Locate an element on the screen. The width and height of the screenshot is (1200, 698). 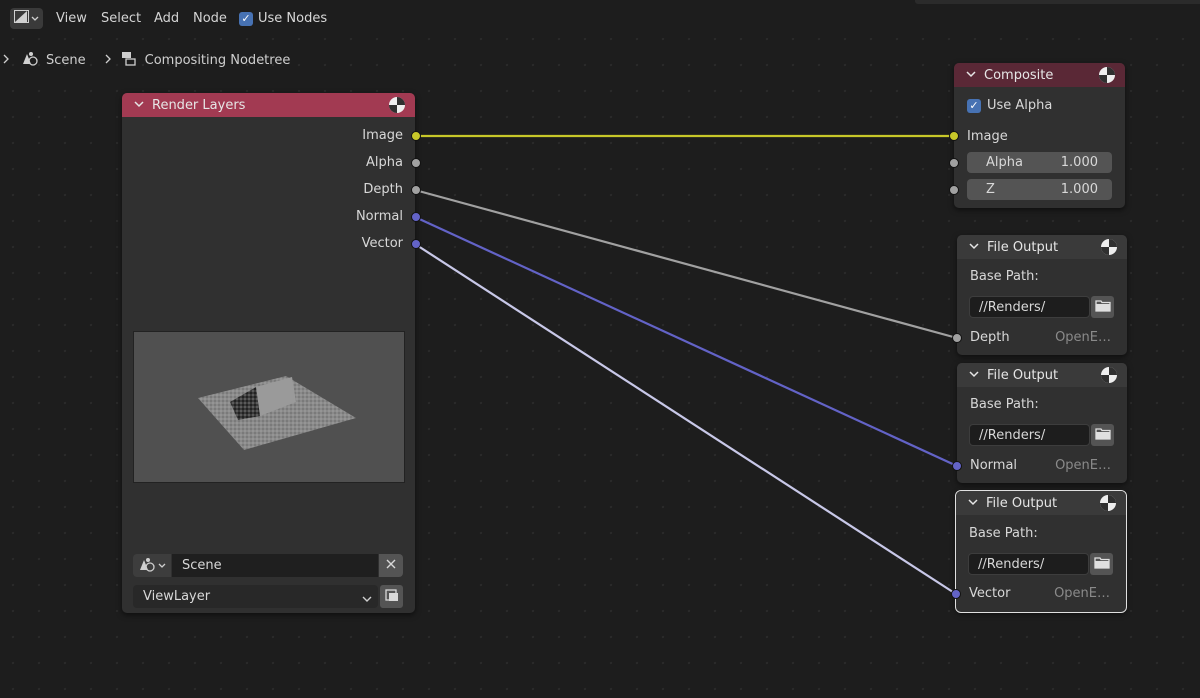
output-label-vector: Vector is located at coordinates (382, 243).